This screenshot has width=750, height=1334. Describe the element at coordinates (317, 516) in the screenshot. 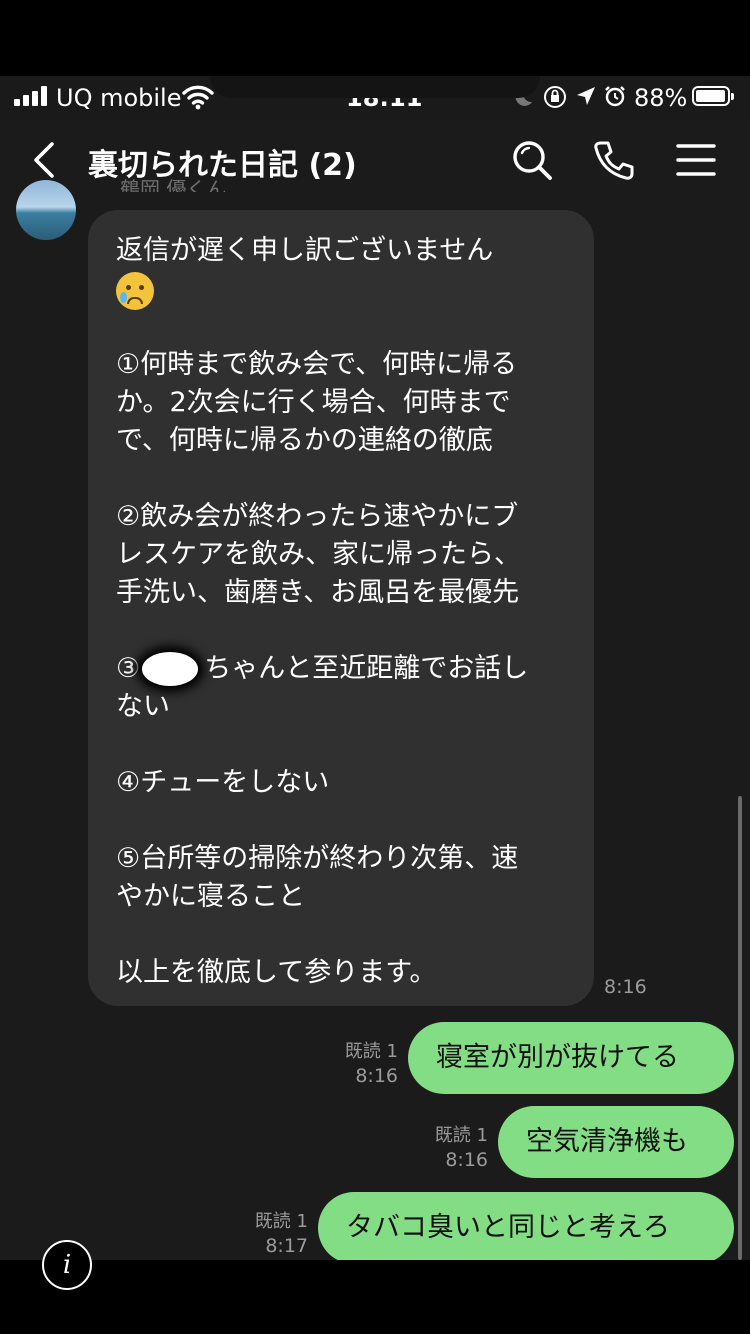

I see `message-line: ②飲み会が終わったら速やかにブ` at that location.